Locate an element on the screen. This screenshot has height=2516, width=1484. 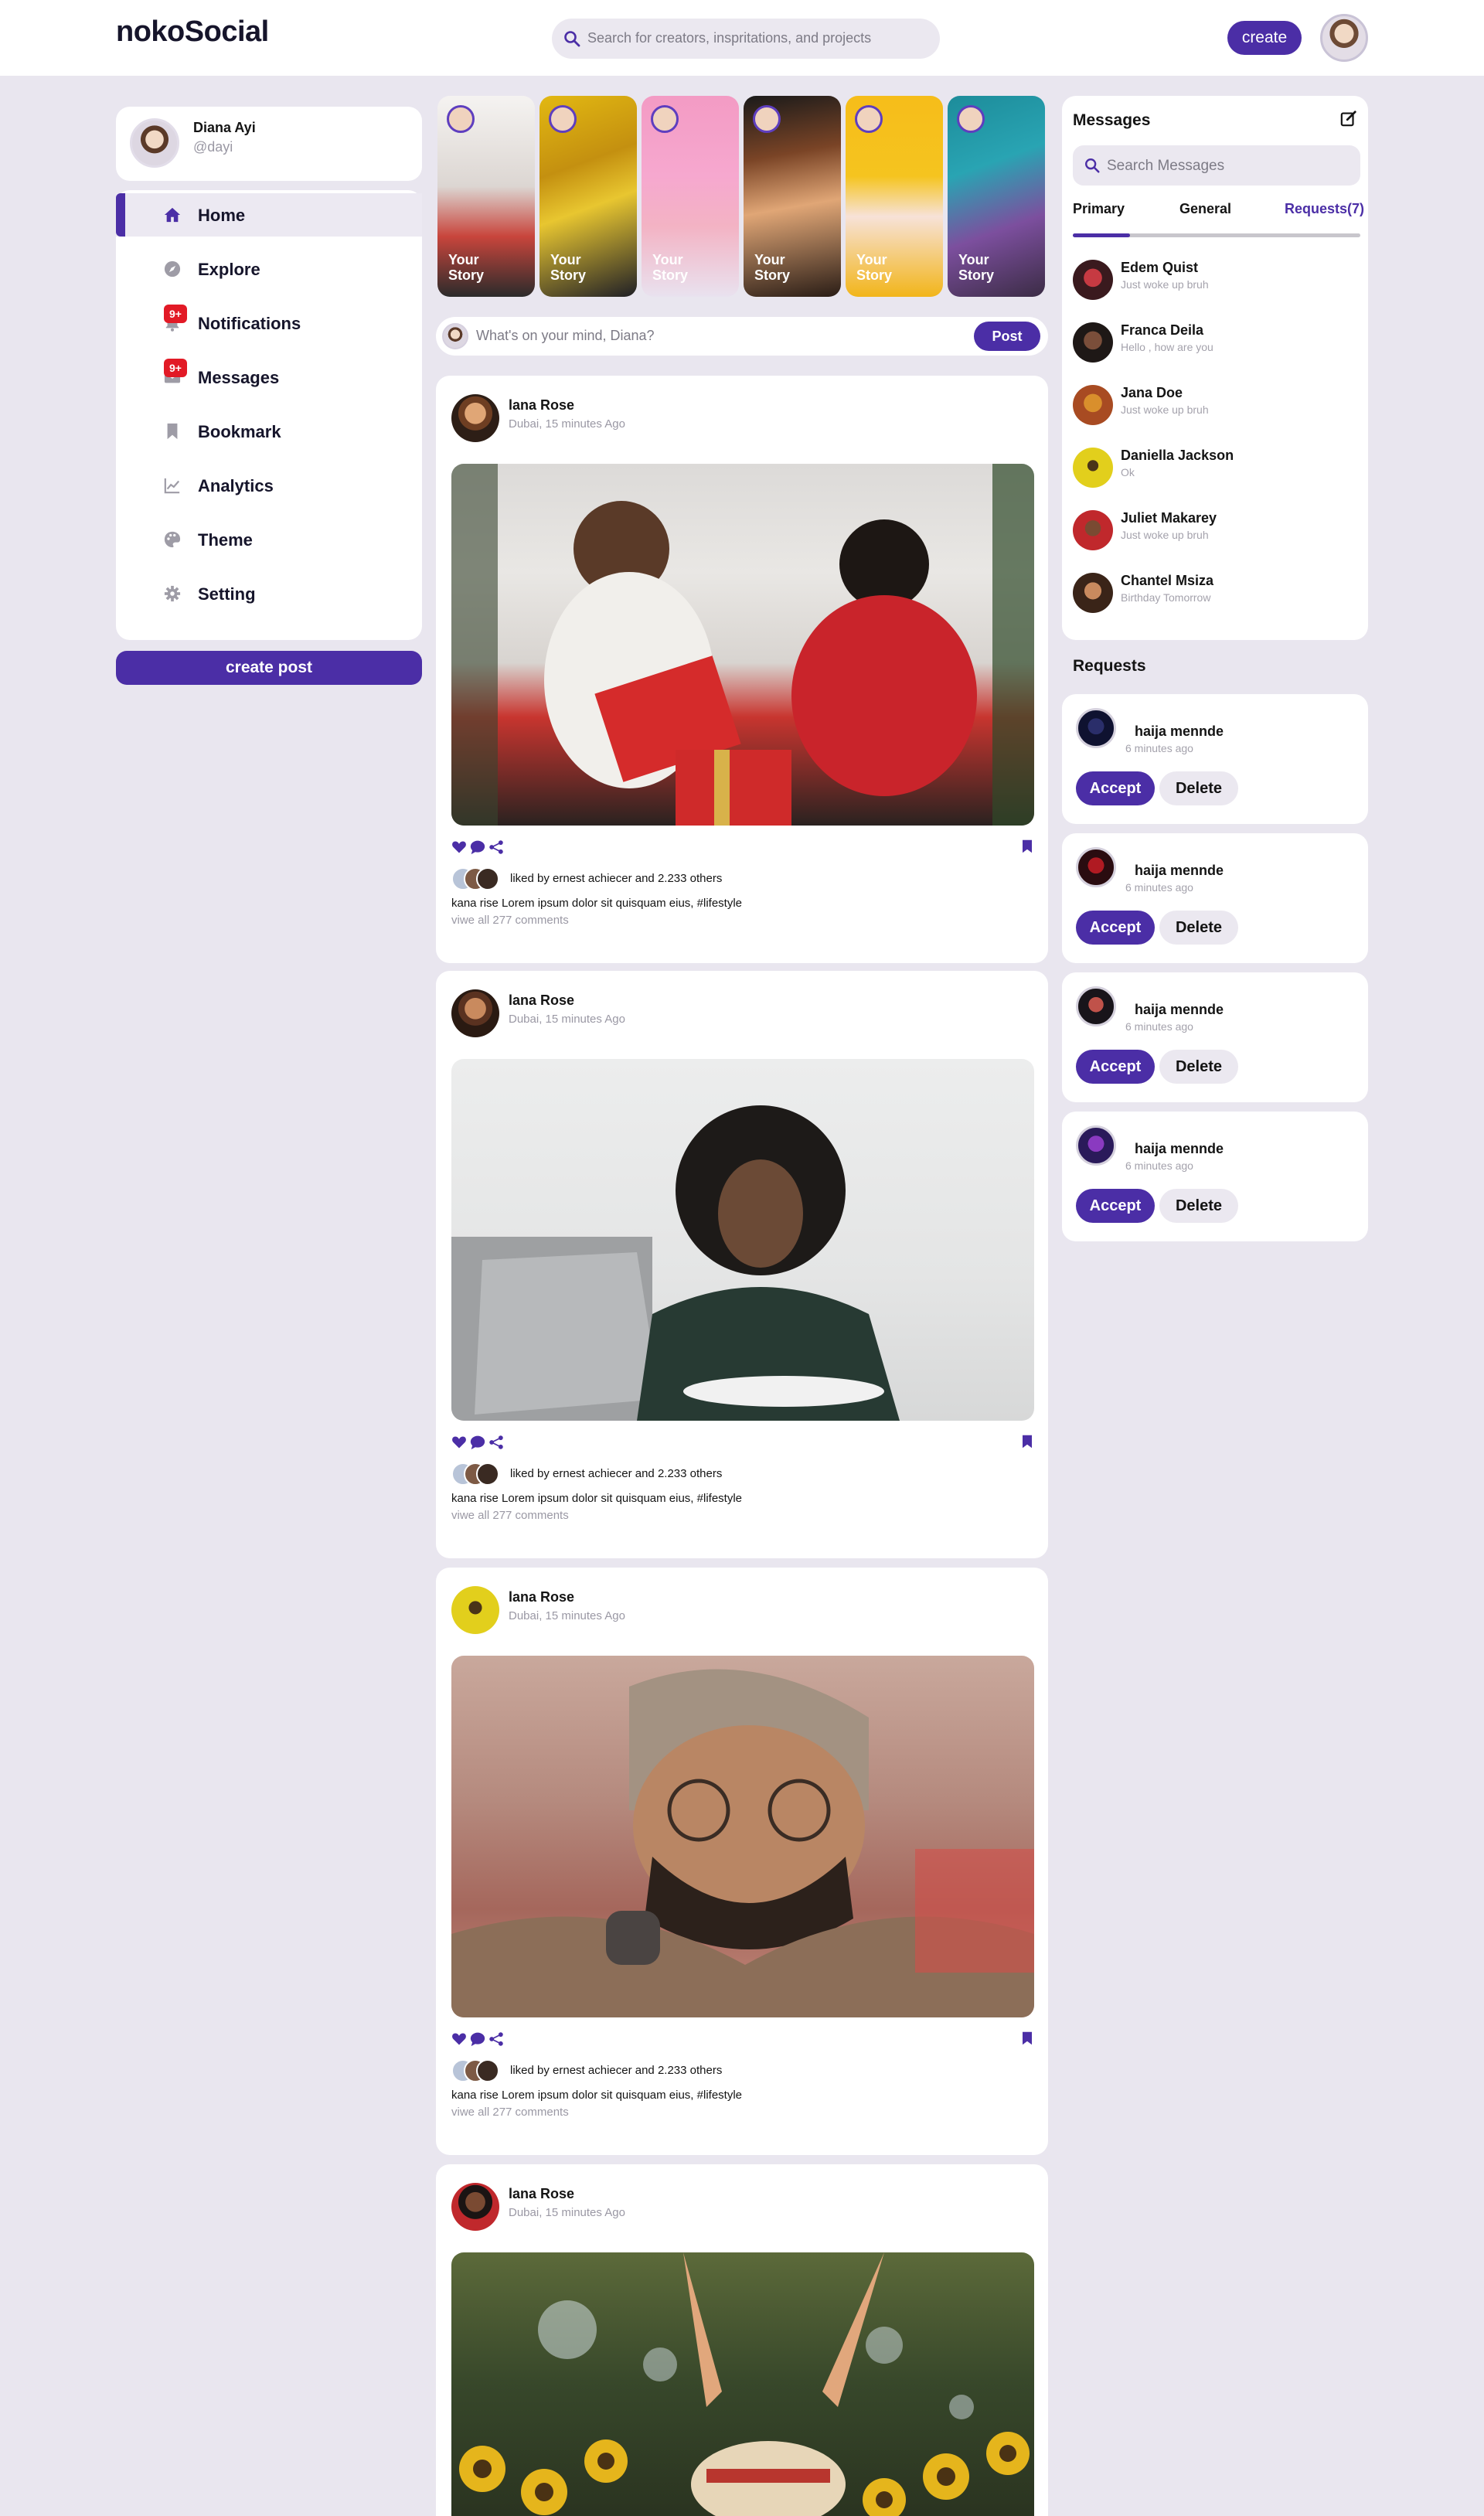
sidebar-item-label: Messages is located at coordinates (239, 377).